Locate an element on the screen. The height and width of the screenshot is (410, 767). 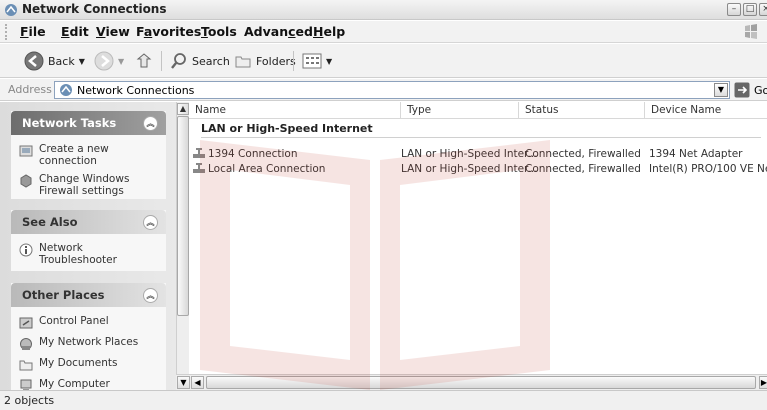
other-places-header: Other Places ︽ is located at coordinates (88, 295).